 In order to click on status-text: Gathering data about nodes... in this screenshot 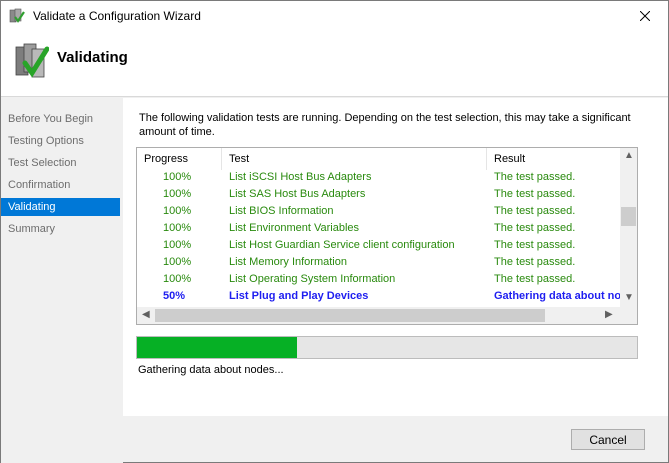, I will do `click(211, 370)`.